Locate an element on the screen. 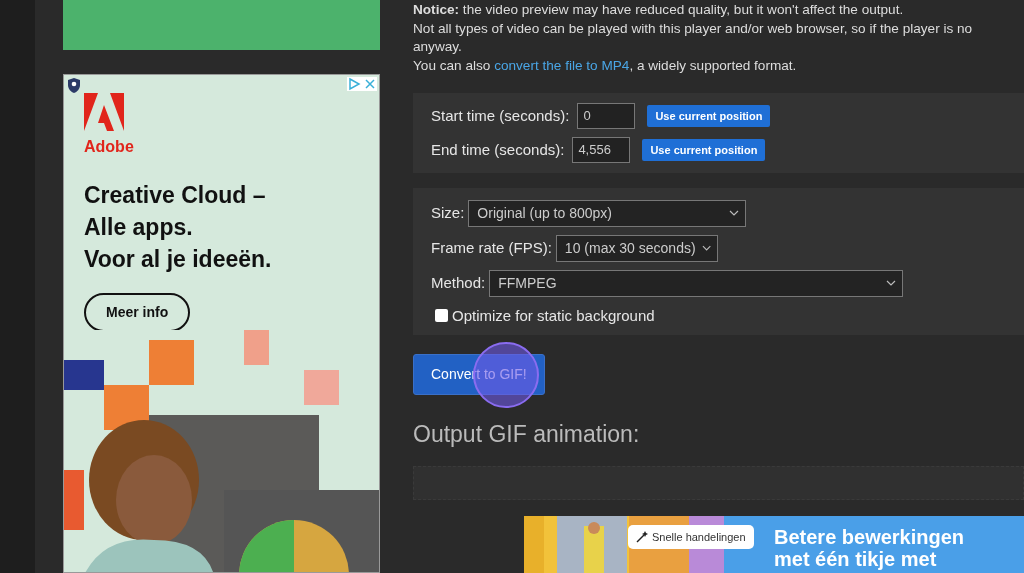 This screenshot has height=573, width=1024. chip-label: Snelle handelingen is located at coordinates (699, 537).